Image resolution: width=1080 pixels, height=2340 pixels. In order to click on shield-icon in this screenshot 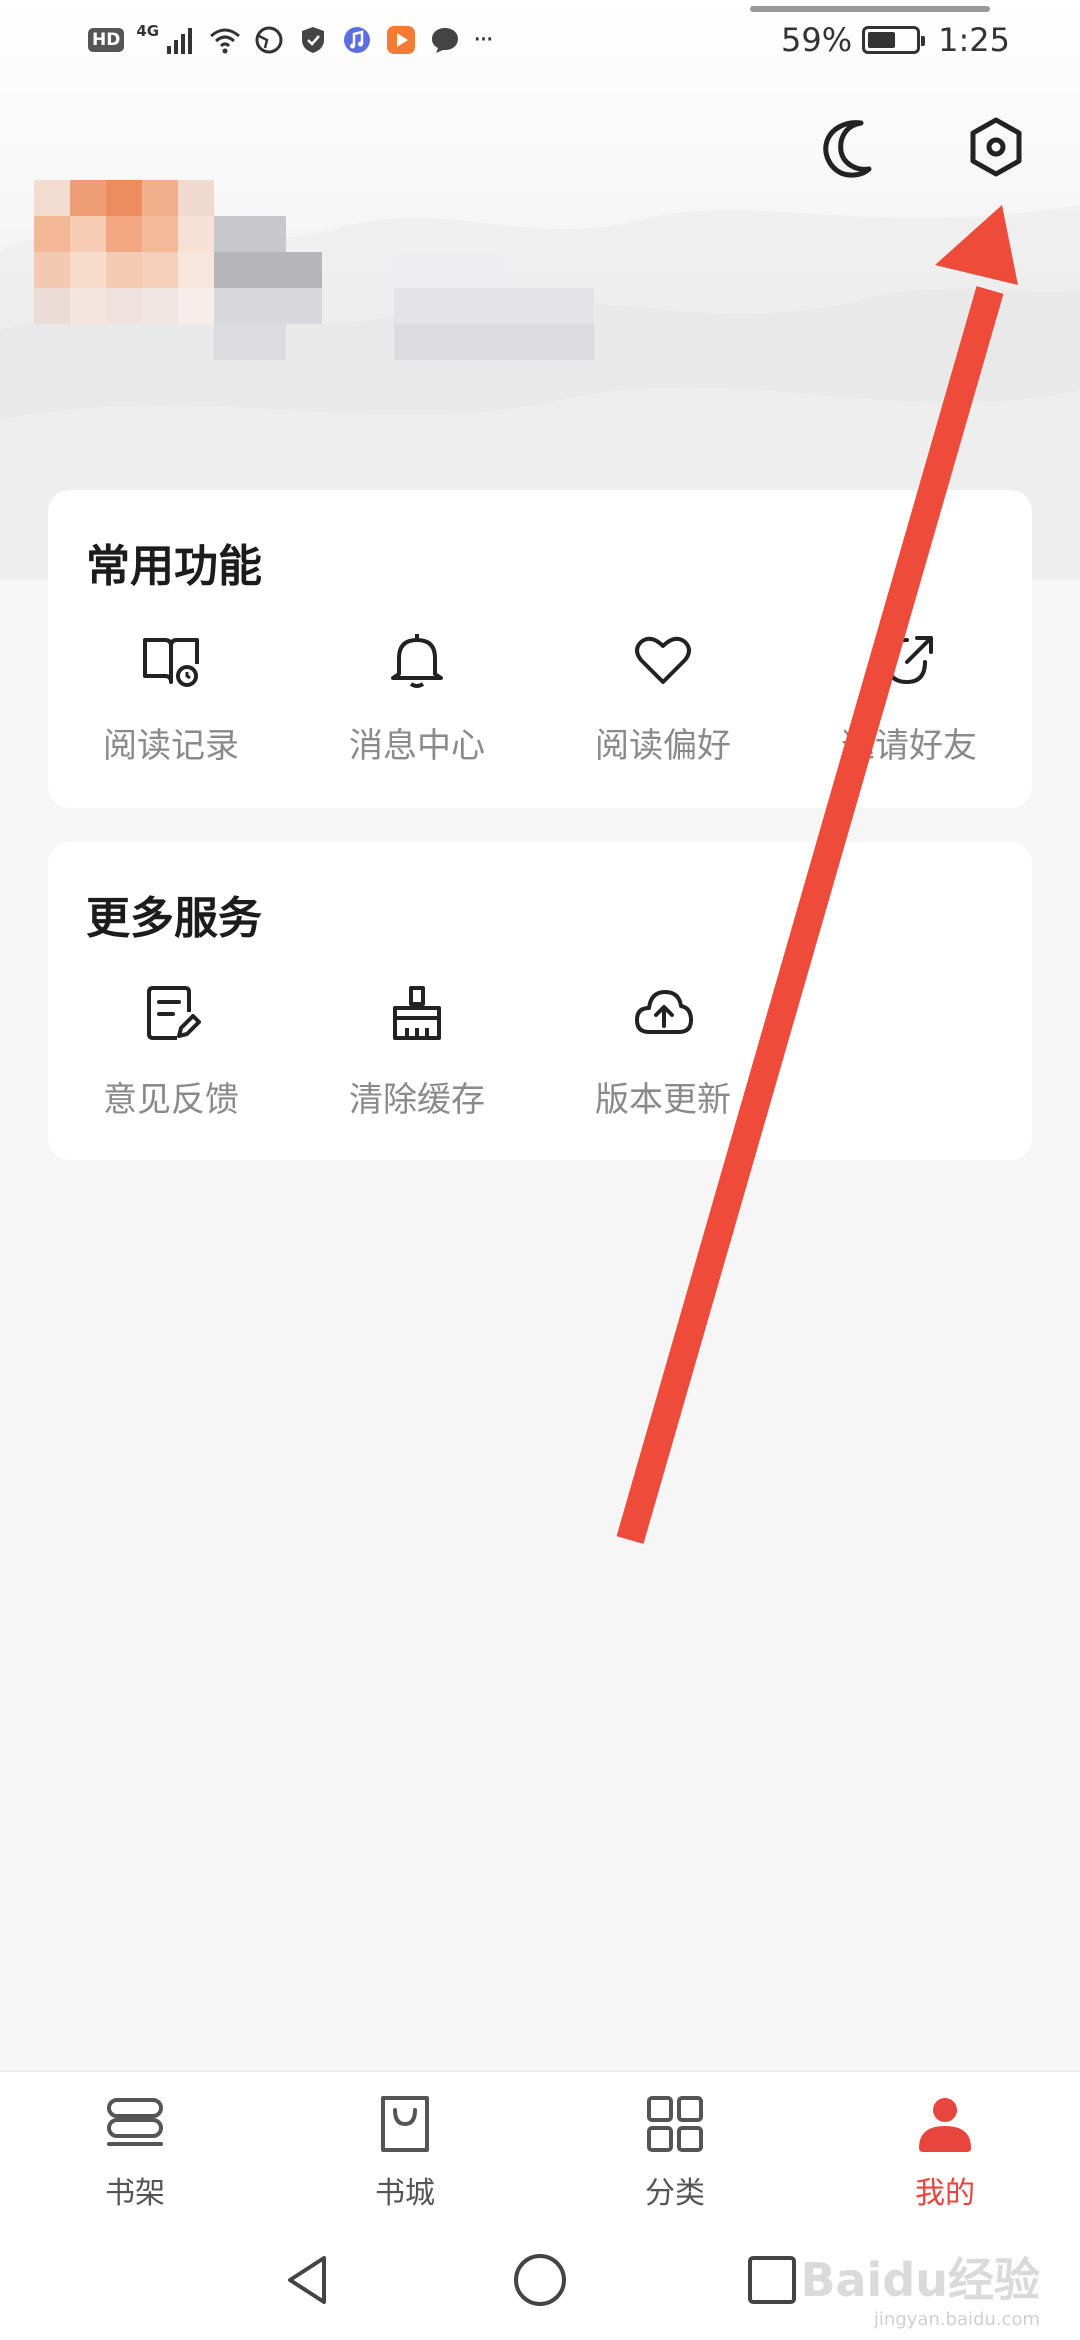, I will do `click(313, 40)`.